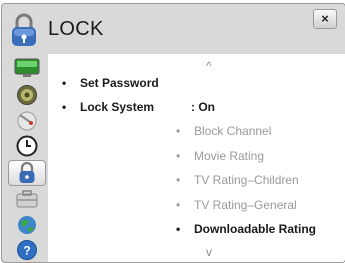 Image resolution: width=345 pixels, height=263 pixels. What do you see at coordinates (246, 180) in the screenshot?
I see `menu-item-label: TV Rating–Children` at bounding box center [246, 180].